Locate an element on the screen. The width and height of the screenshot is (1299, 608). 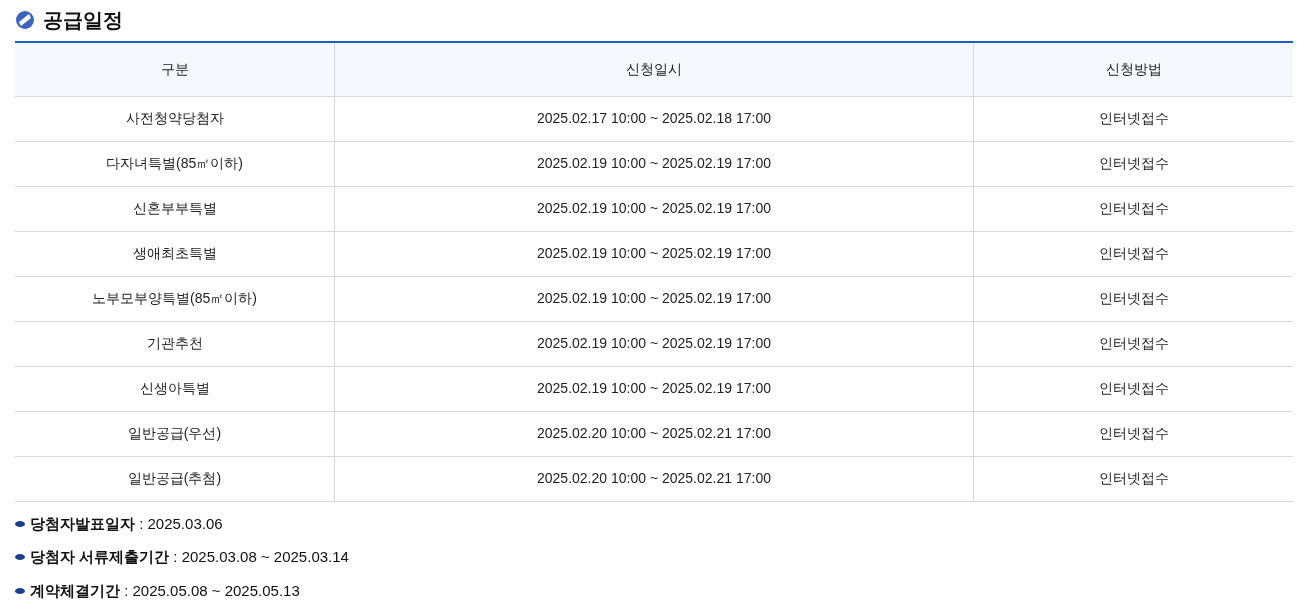
table-cell: 노부모부양특별(85㎡이하) is located at coordinates (175, 298).